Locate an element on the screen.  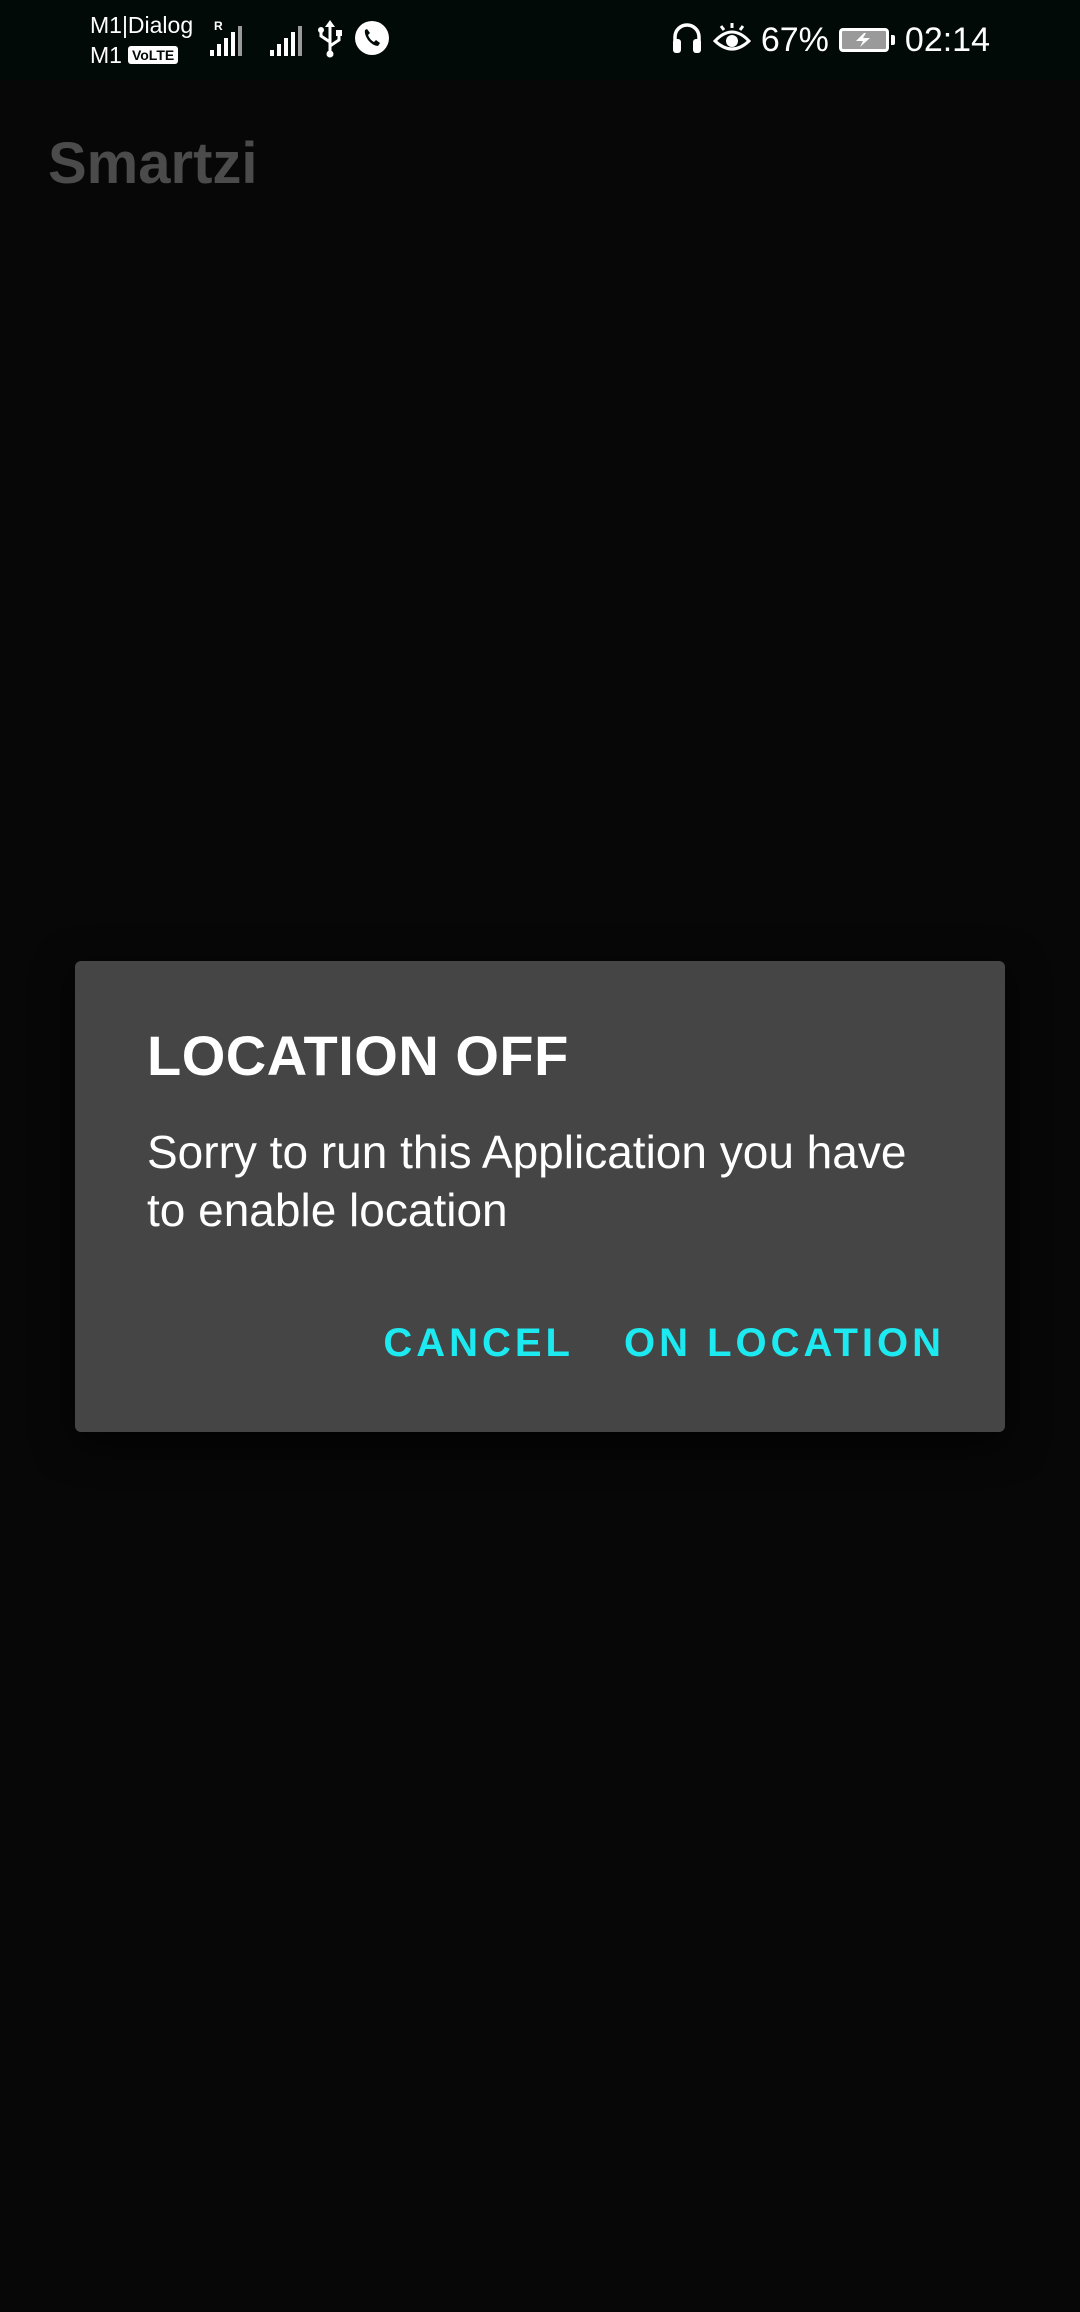
clock: 02:14 is located at coordinates (947, 39).